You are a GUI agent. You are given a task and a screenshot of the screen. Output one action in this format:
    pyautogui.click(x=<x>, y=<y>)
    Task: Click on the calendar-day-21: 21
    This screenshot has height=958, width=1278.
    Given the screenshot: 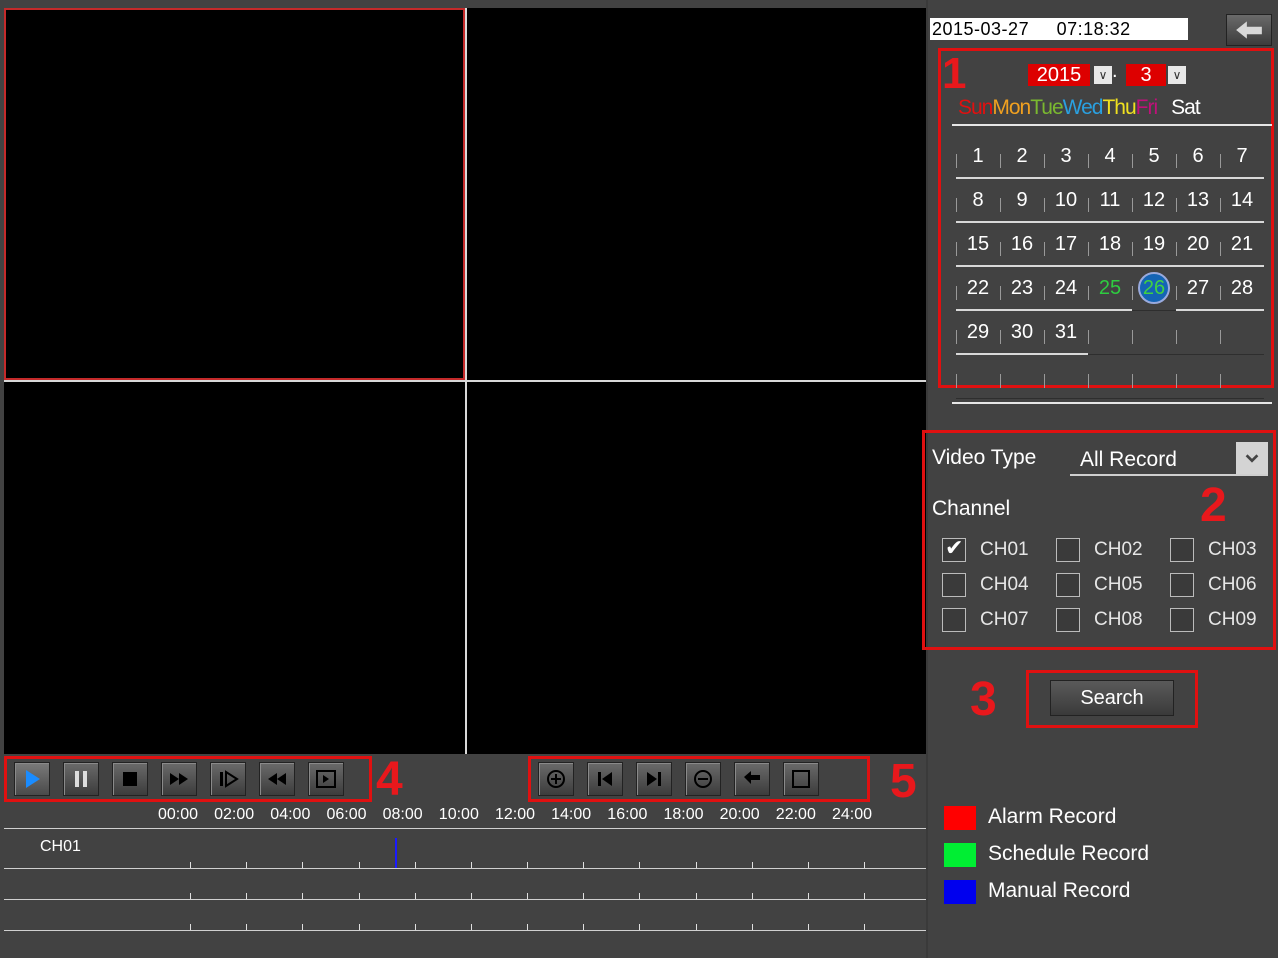 What is the action you would take?
    pyautogui.click(x=1242, y=245)
    